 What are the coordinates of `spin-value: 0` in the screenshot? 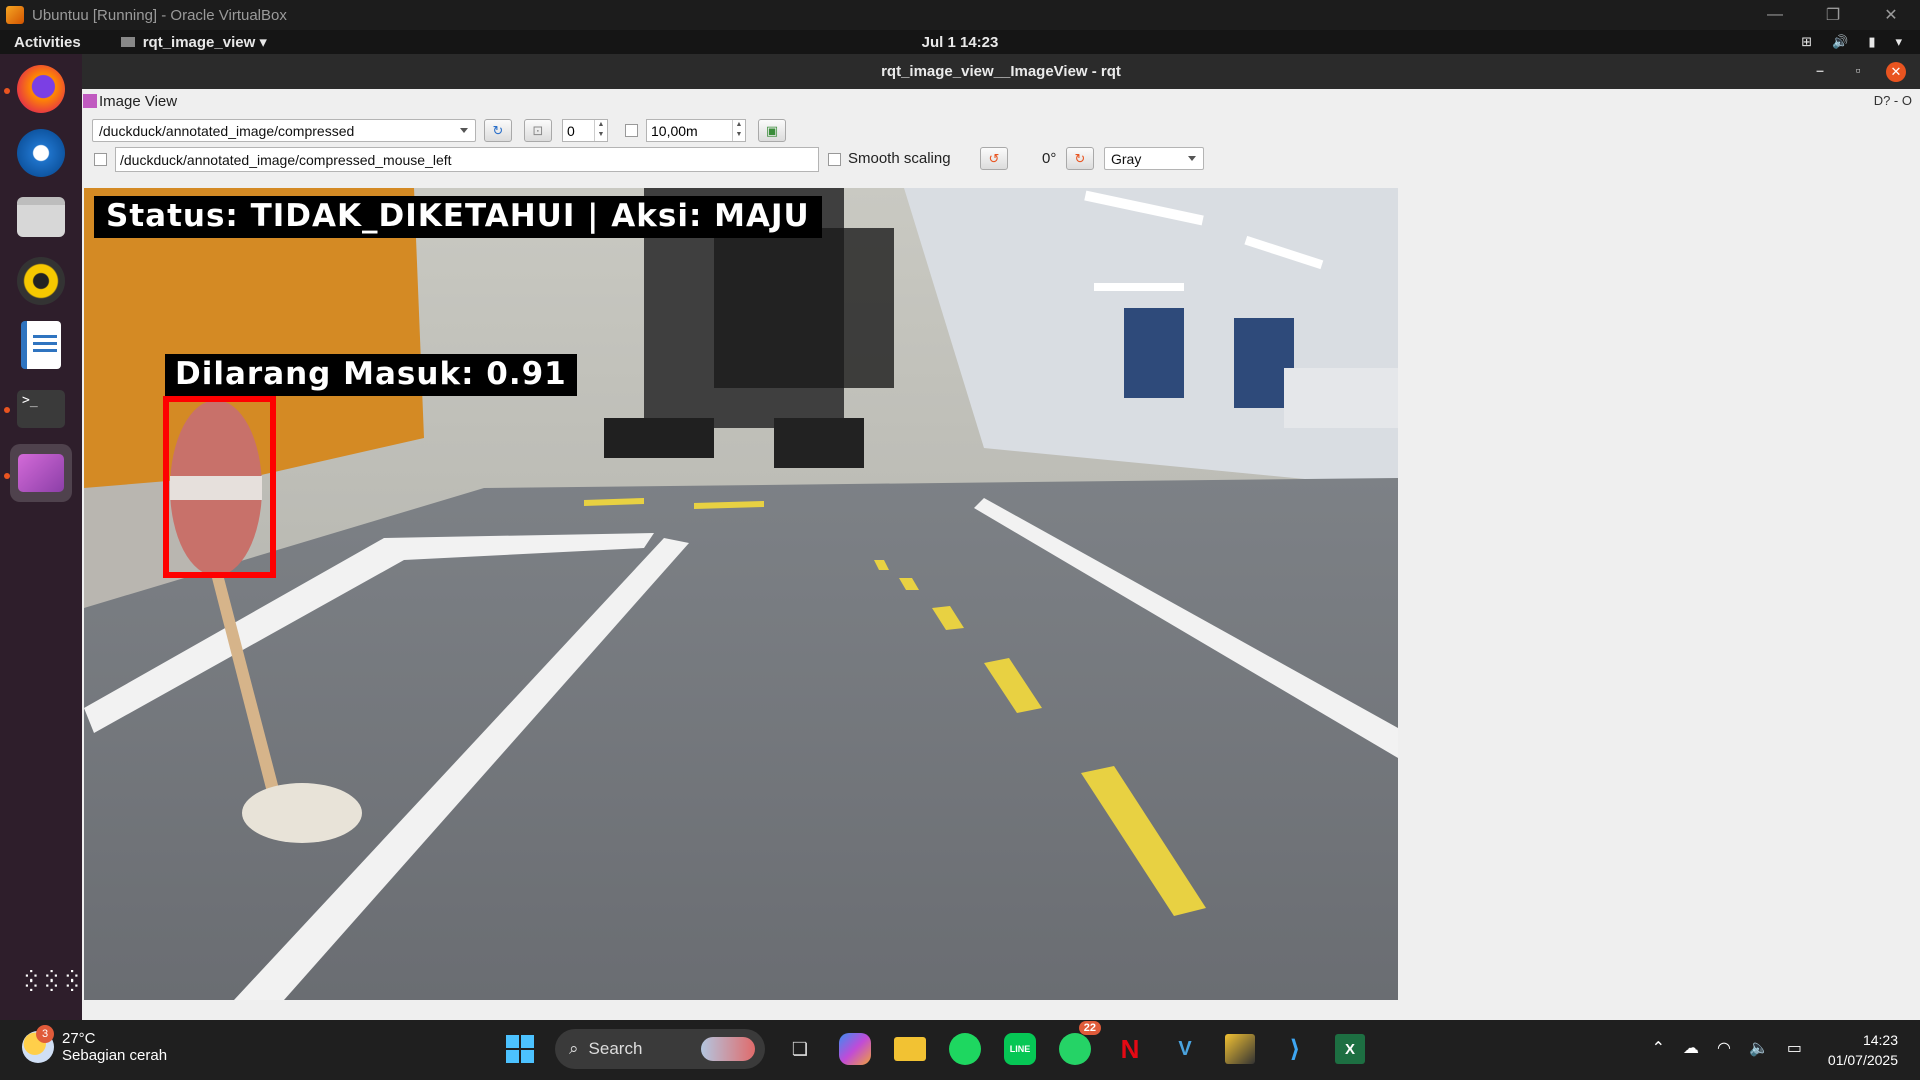 It's located at (571, 130).